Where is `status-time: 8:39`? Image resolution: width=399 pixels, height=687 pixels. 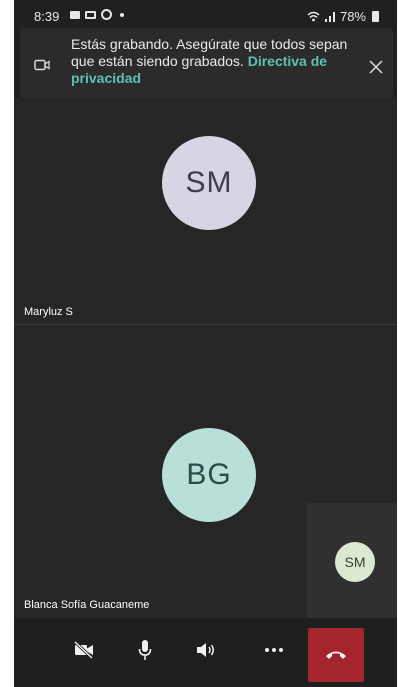 status-time: 8:39 is located at coordinates (47, 16).